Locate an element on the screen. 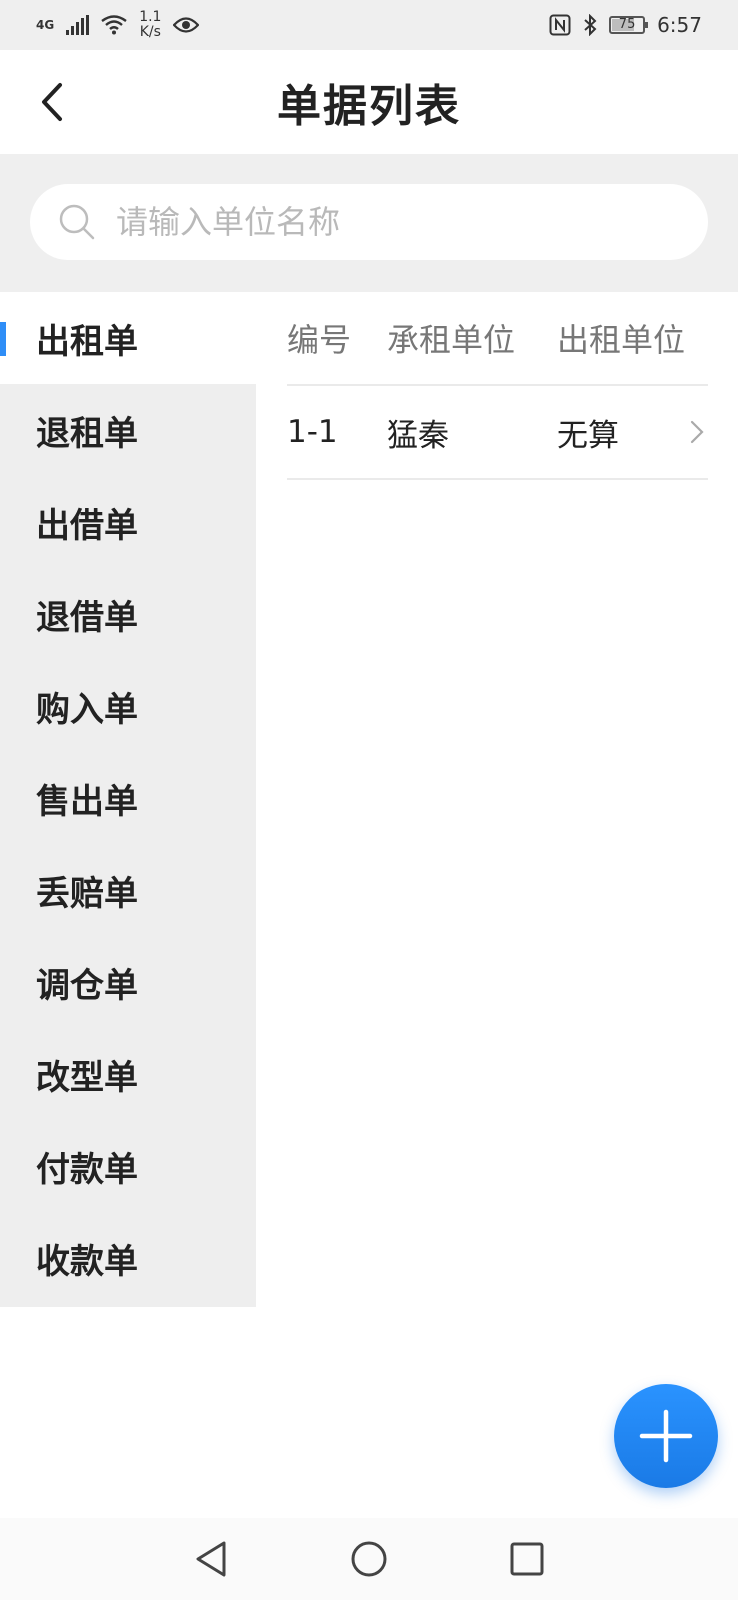 This screenshot has height=1600, width=738. back-button is located at coordinates (52, 102).